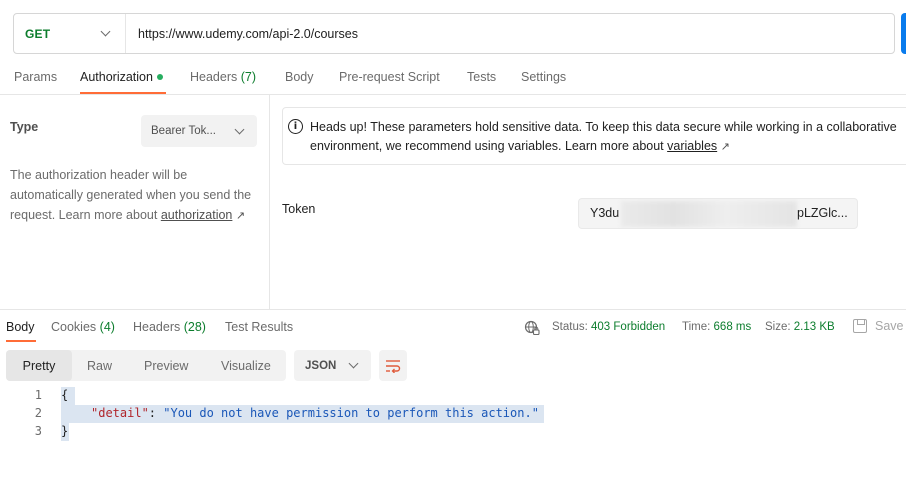 This screenshot has width=906, height=492. What do you see at coordinates (197, 215) in the screenshot?
I see `authorization-link: authorization` at bounding box center [197, 215].